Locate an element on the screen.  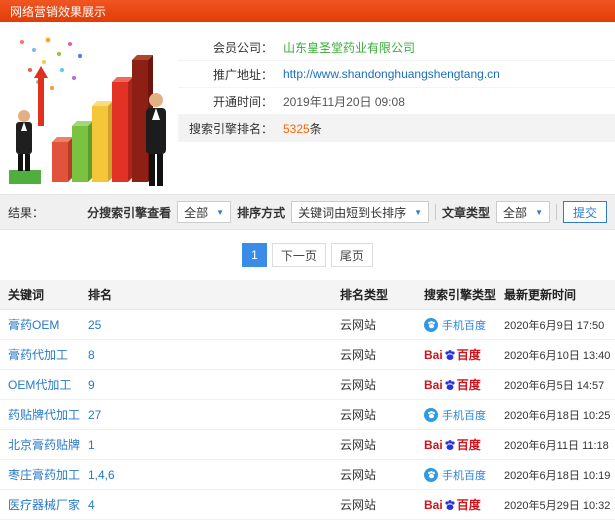
header-rank-type: 排名类型 is located at coordinates (374, 295).